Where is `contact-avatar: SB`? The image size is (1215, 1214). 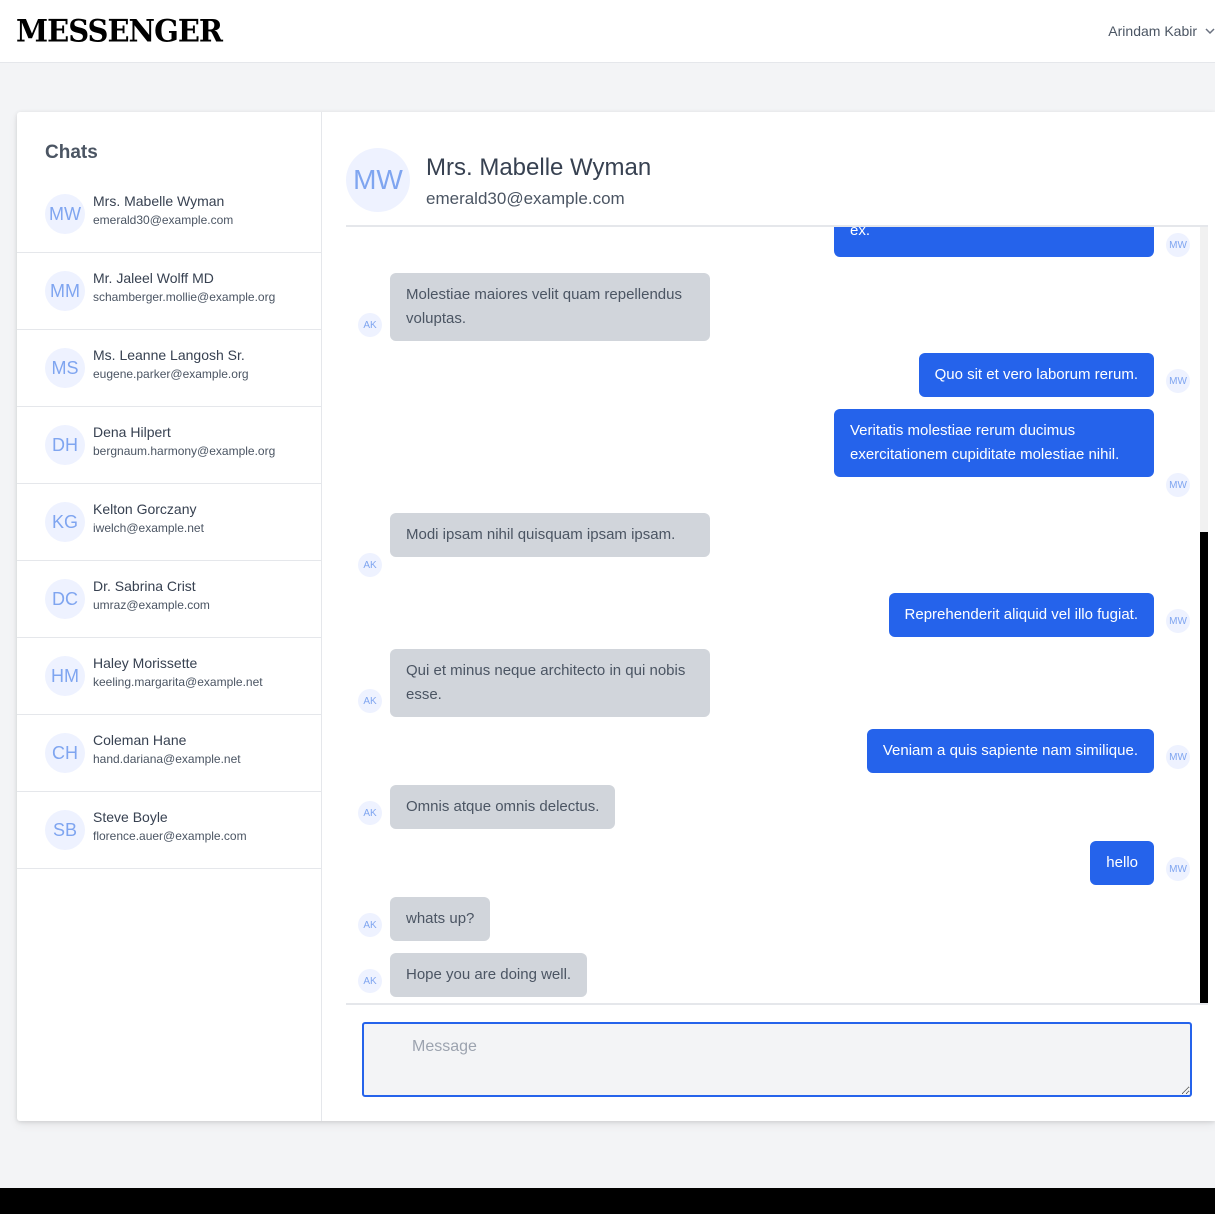
contact-avatar: SB is located at coordinates (65, 830).